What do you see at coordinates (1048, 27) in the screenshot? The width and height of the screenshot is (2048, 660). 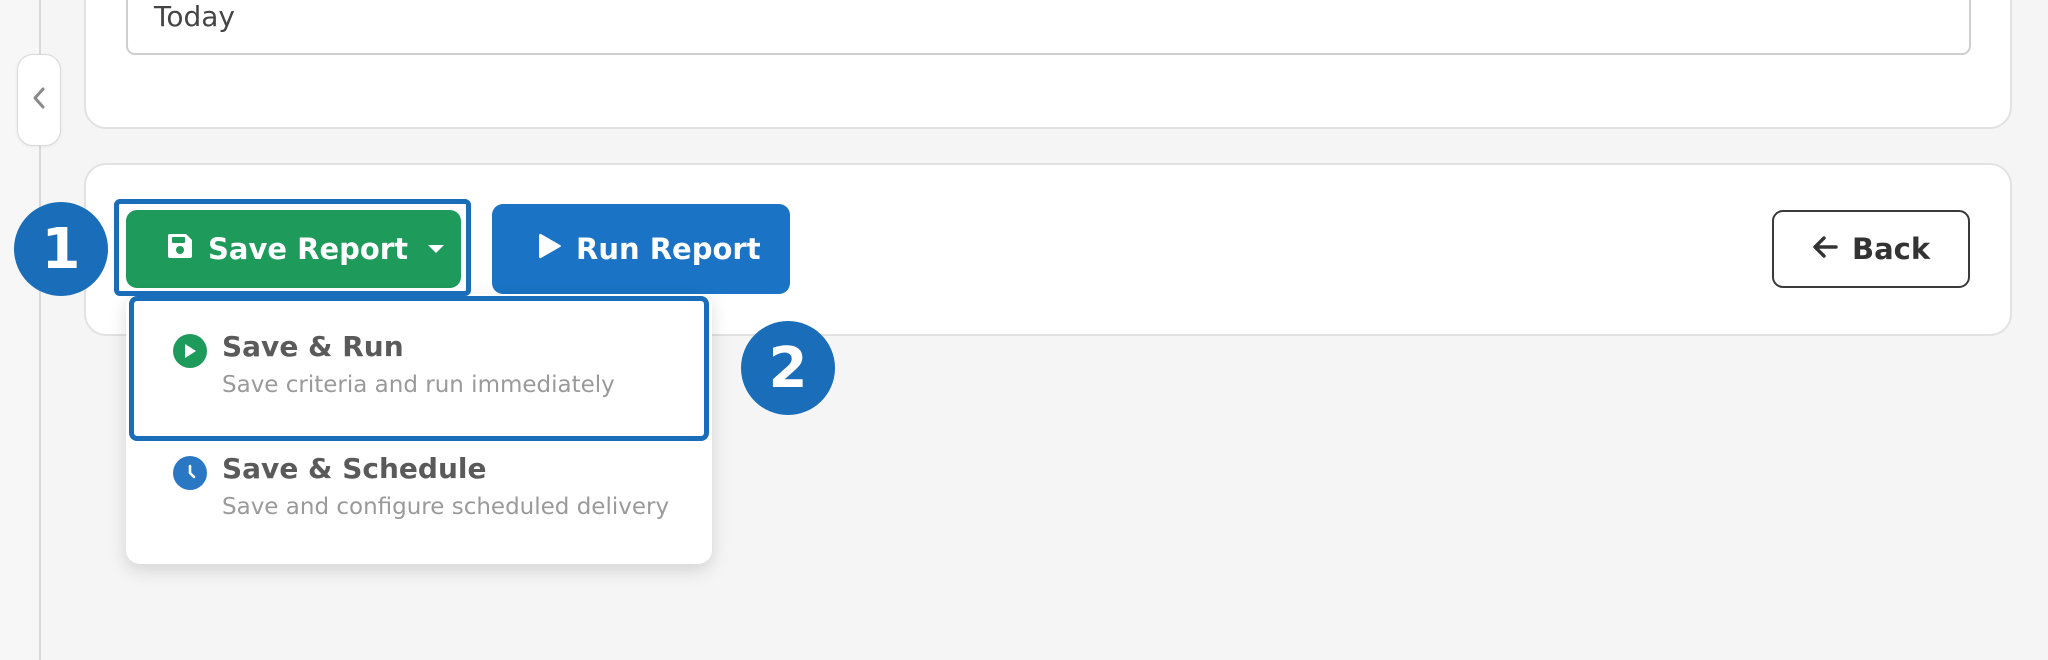 I see `date-range-field: Today` at bounding box center [1048, 27].